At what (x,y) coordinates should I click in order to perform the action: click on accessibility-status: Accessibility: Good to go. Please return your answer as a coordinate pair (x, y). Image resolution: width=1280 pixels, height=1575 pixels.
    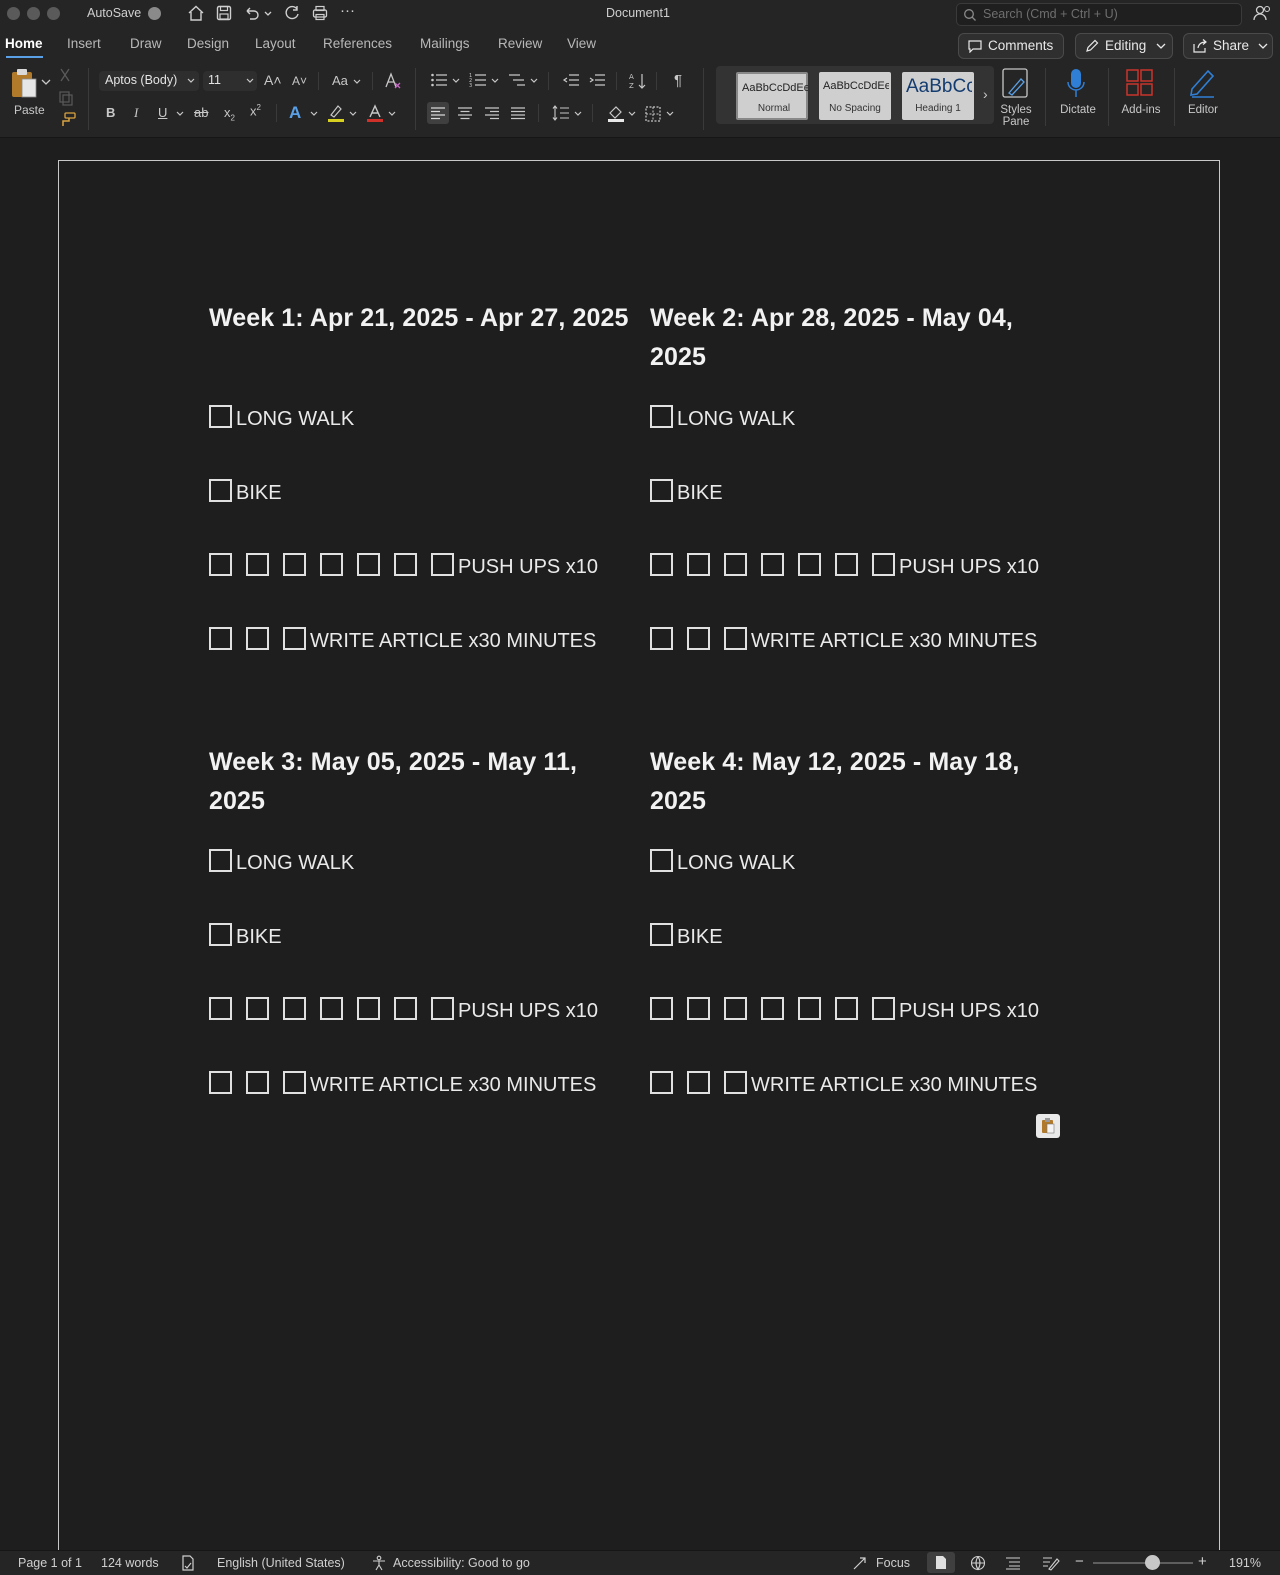
    Looking at the image, I should click on (461, 1563).